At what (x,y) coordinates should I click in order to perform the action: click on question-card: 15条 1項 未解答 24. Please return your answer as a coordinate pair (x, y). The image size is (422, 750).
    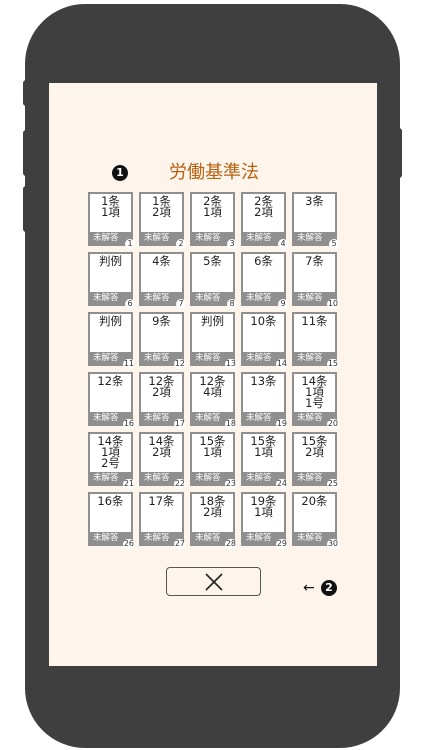
    Looking at the image, I should click on (264, 460).